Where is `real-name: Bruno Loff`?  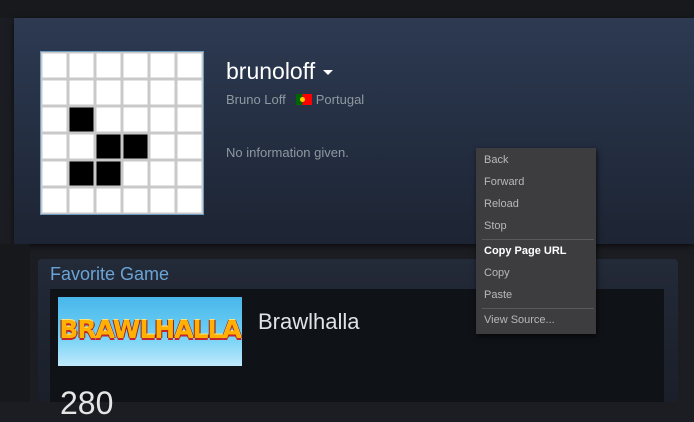
real-name: Bruno Loff is located at coordinates (256, 99).